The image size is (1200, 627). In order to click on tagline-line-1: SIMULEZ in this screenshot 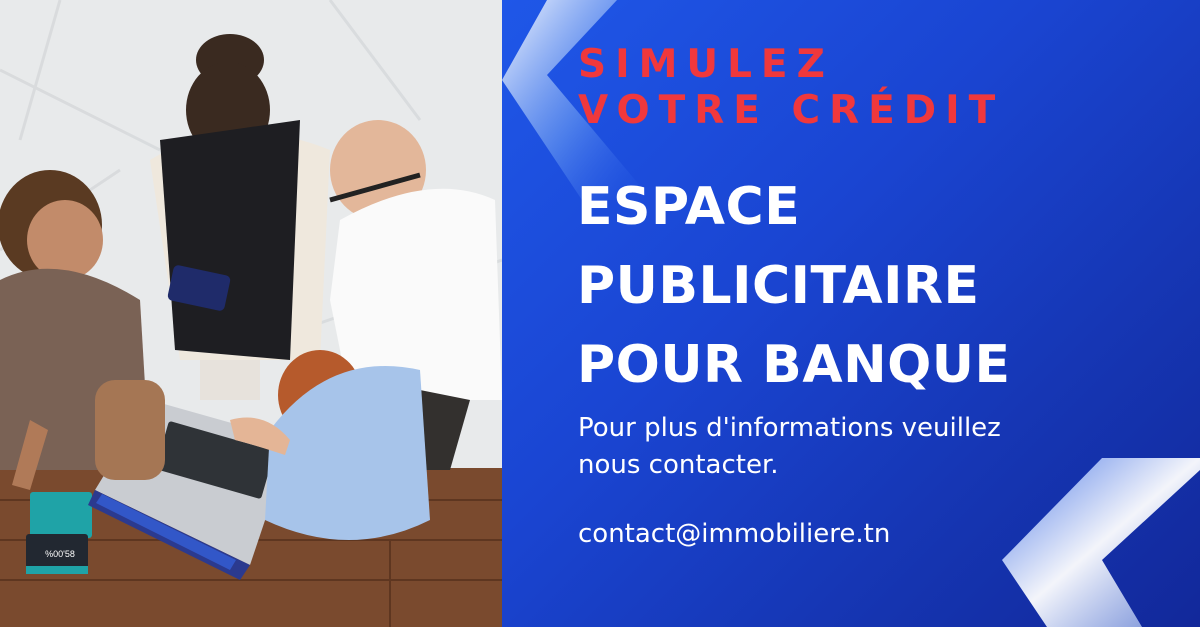, I will do `click(706, 64)`.